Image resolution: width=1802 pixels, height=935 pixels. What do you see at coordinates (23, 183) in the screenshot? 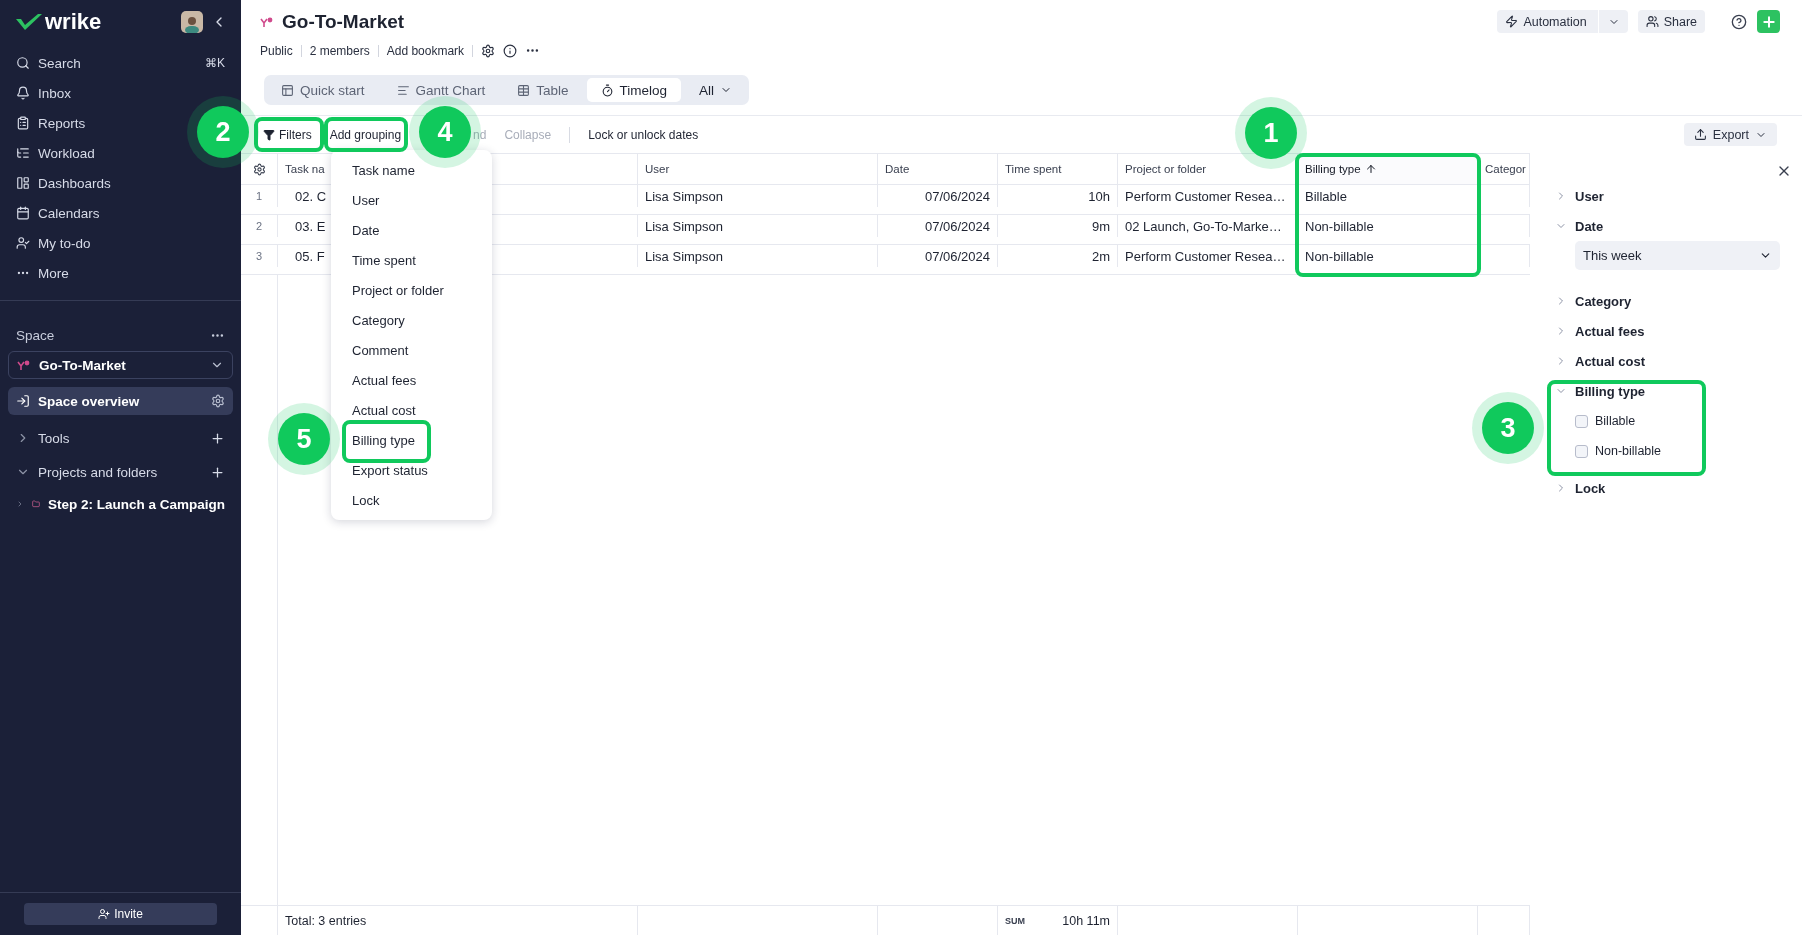
I see `dashboard-icon` at bounding box center [23, 183].